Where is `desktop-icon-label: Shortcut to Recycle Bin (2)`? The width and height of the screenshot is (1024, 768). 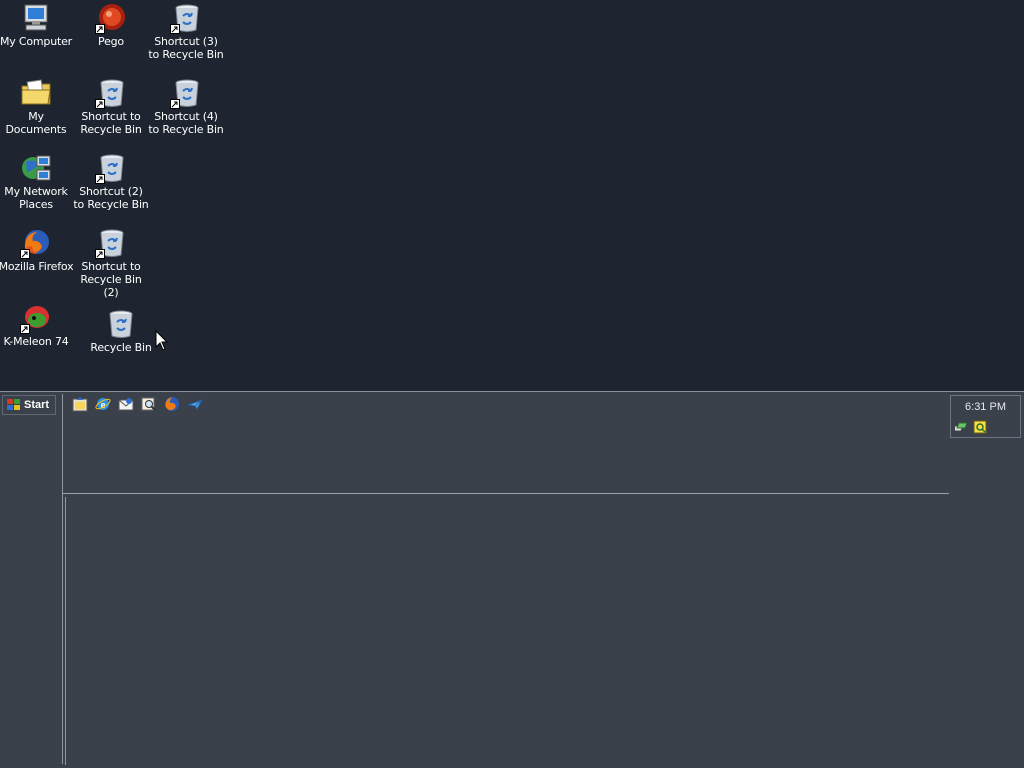
desktop-icon-label: Shortcut to Recycle Bin (2) is located at coordinates (111, 279).